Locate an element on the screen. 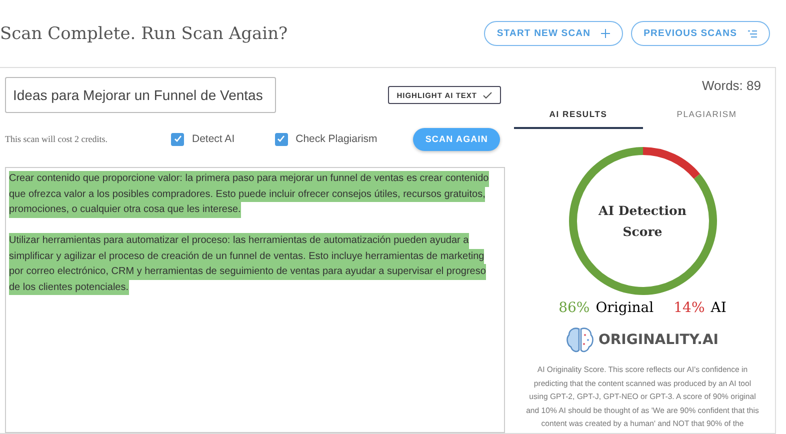 The image size is (786, 434). ai-percent: 14% is located at coordinates (689, 308).